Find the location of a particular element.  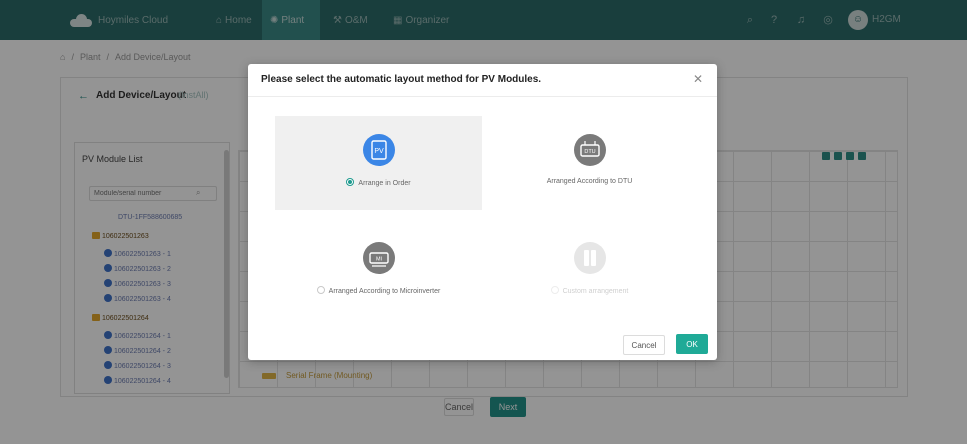

option-row: Arrange in Order is located at coordinates (378, 182).